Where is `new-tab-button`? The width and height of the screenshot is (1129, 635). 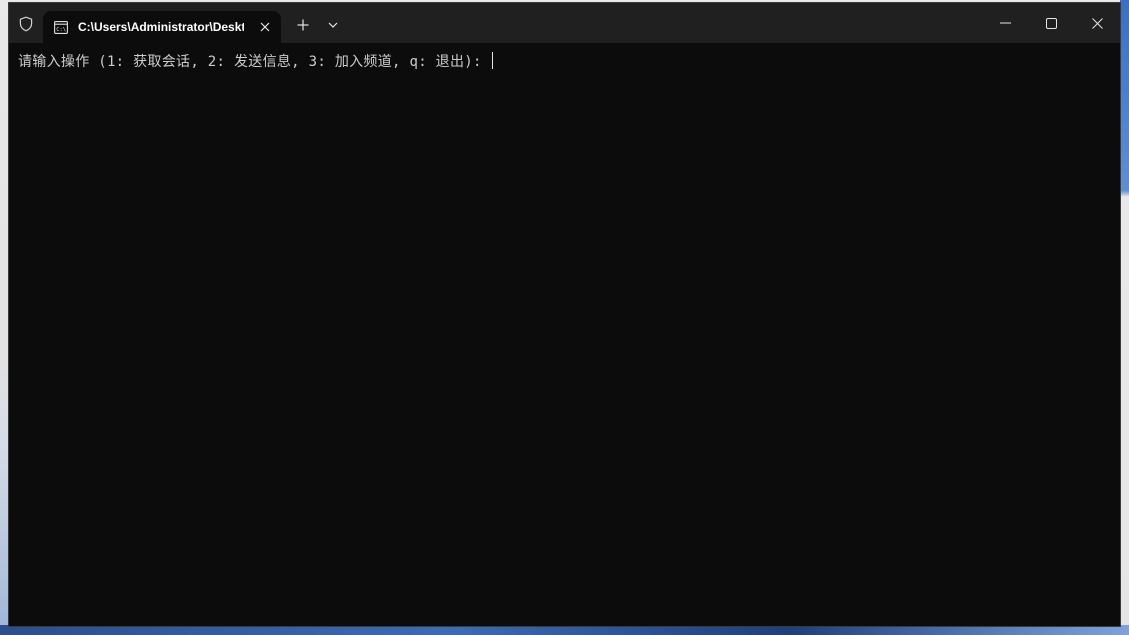
new-tab-button is located at coordinates (303, 25).